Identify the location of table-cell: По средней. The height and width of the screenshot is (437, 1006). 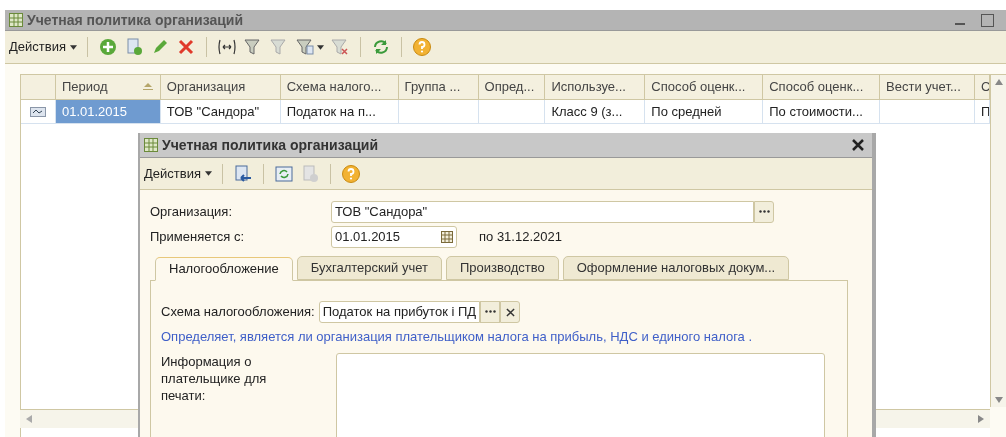
(704, 111).